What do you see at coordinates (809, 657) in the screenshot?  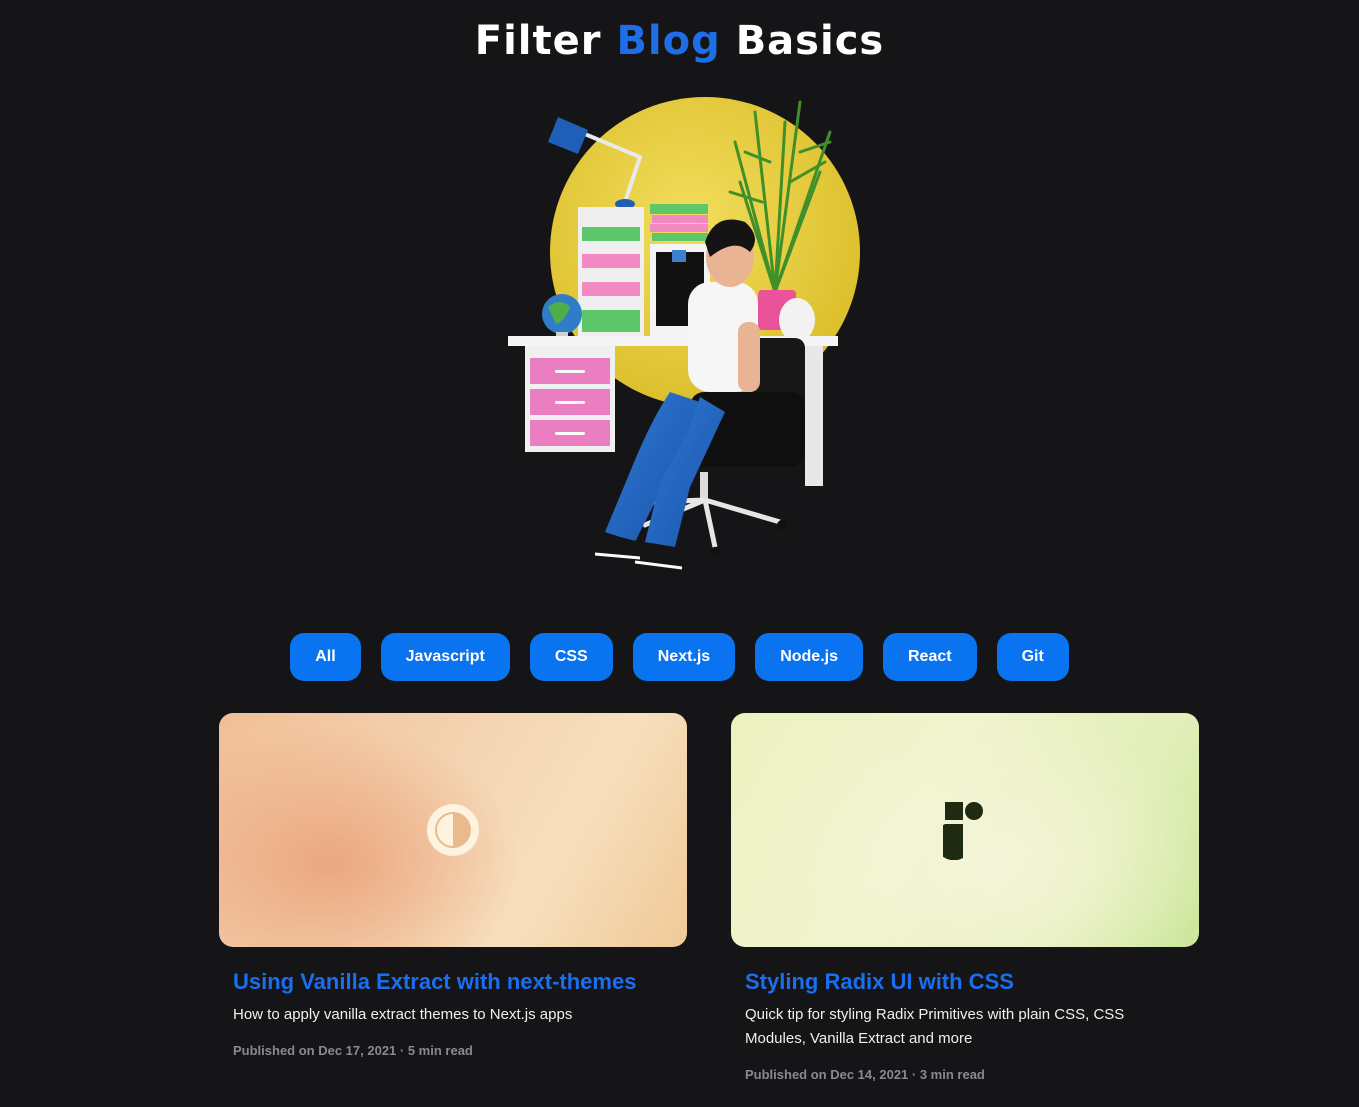 I see `filter-nodejs-button: Node.js` at bounding box center [809, 657].